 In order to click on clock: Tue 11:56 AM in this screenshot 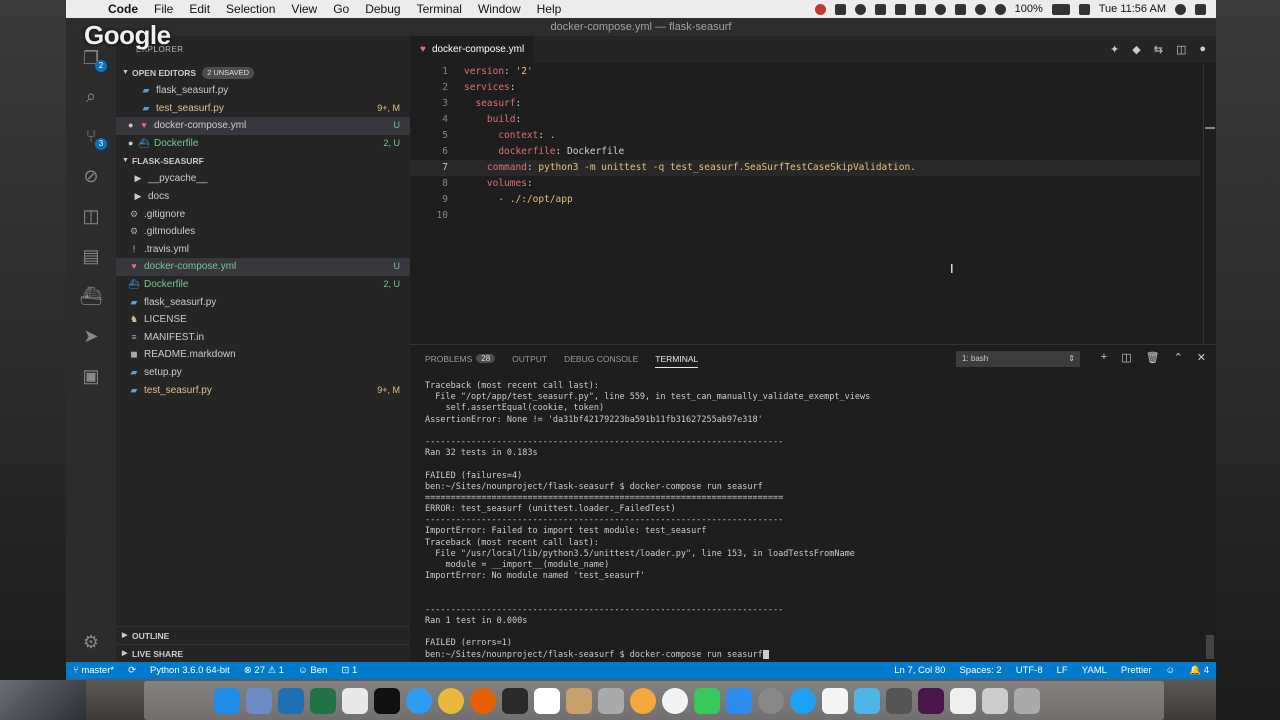, I will do `click(1132, 9)`.